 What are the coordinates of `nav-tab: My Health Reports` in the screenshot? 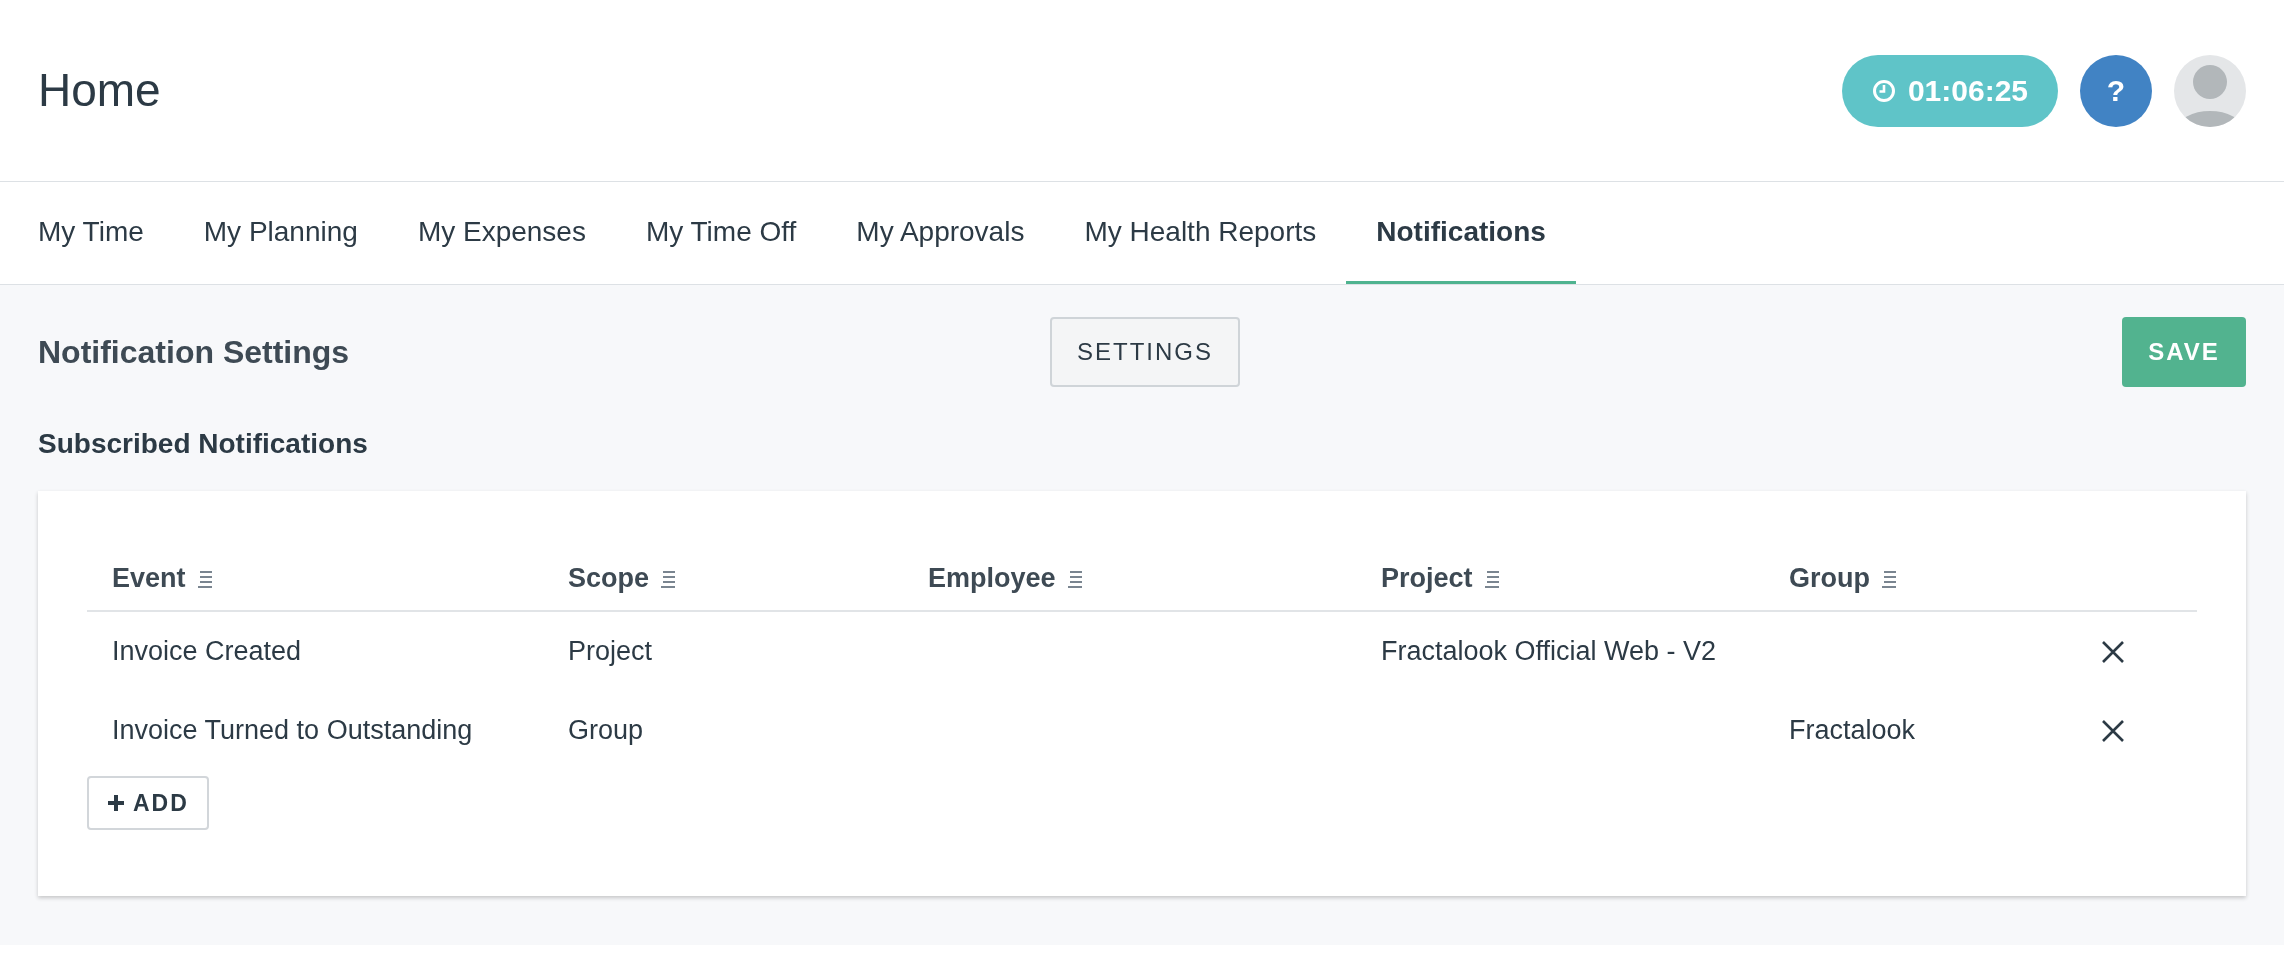 It's located at (1200, 233).